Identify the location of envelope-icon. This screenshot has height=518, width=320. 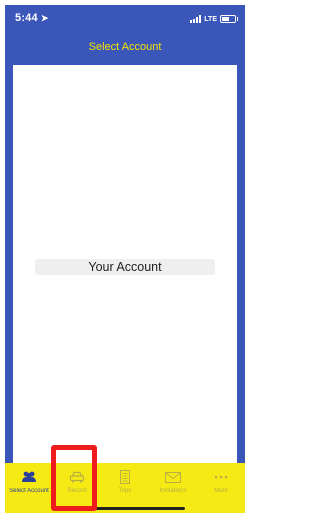
(173, 477).